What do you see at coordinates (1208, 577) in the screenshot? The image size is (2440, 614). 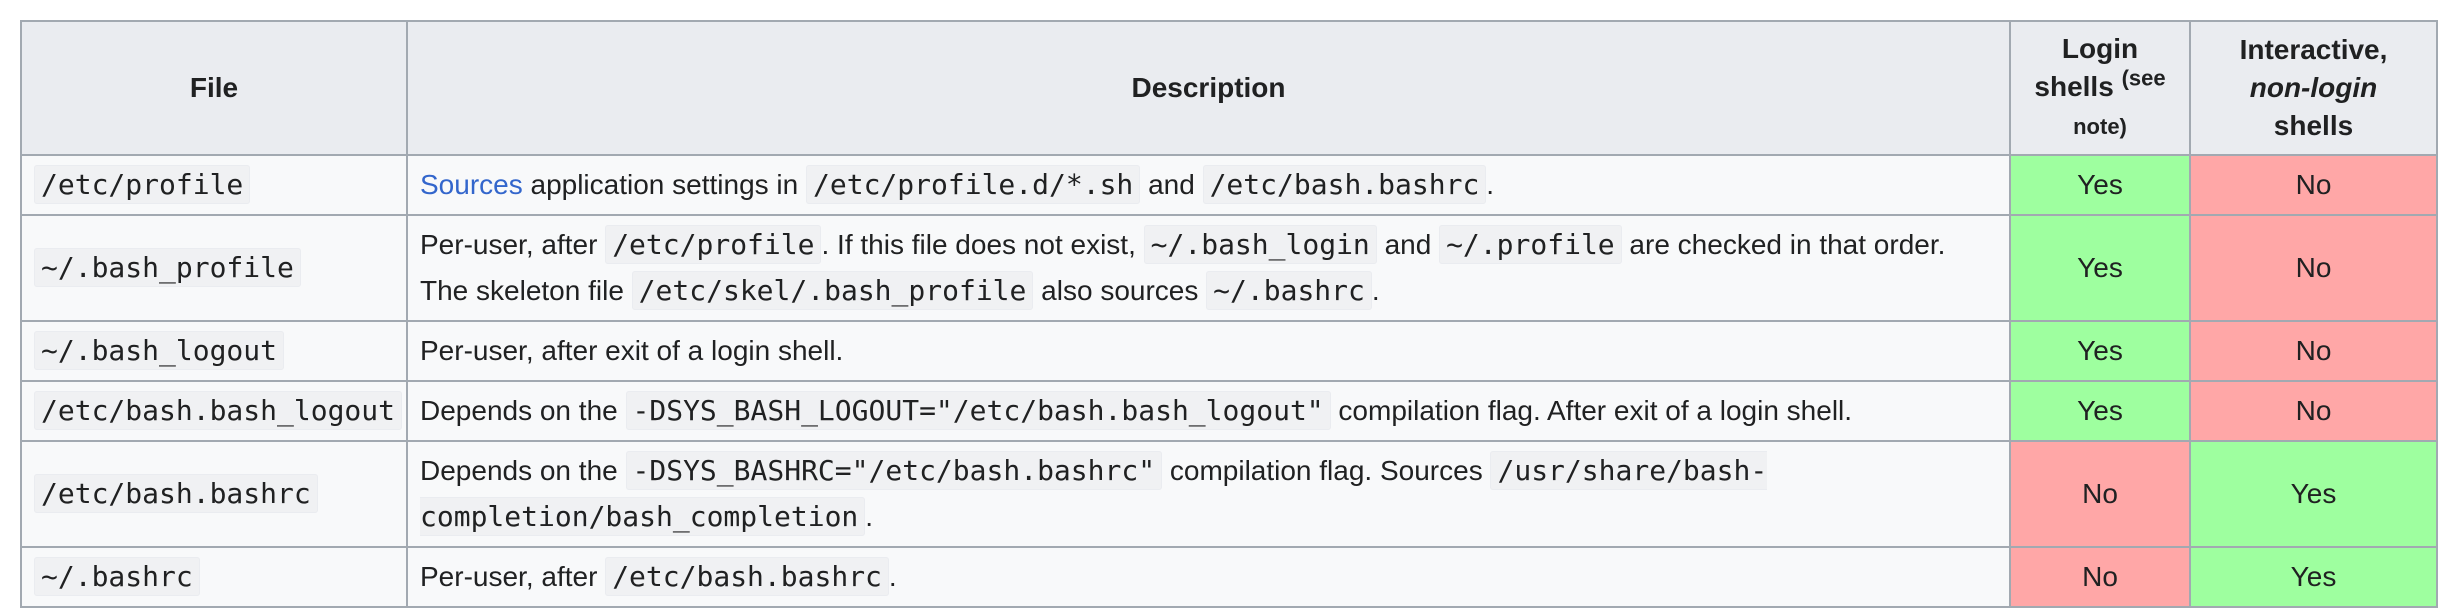 I see `description-cell: Per-user, after /etc/bash.bashrc.` at bounding box center [1208, 577].